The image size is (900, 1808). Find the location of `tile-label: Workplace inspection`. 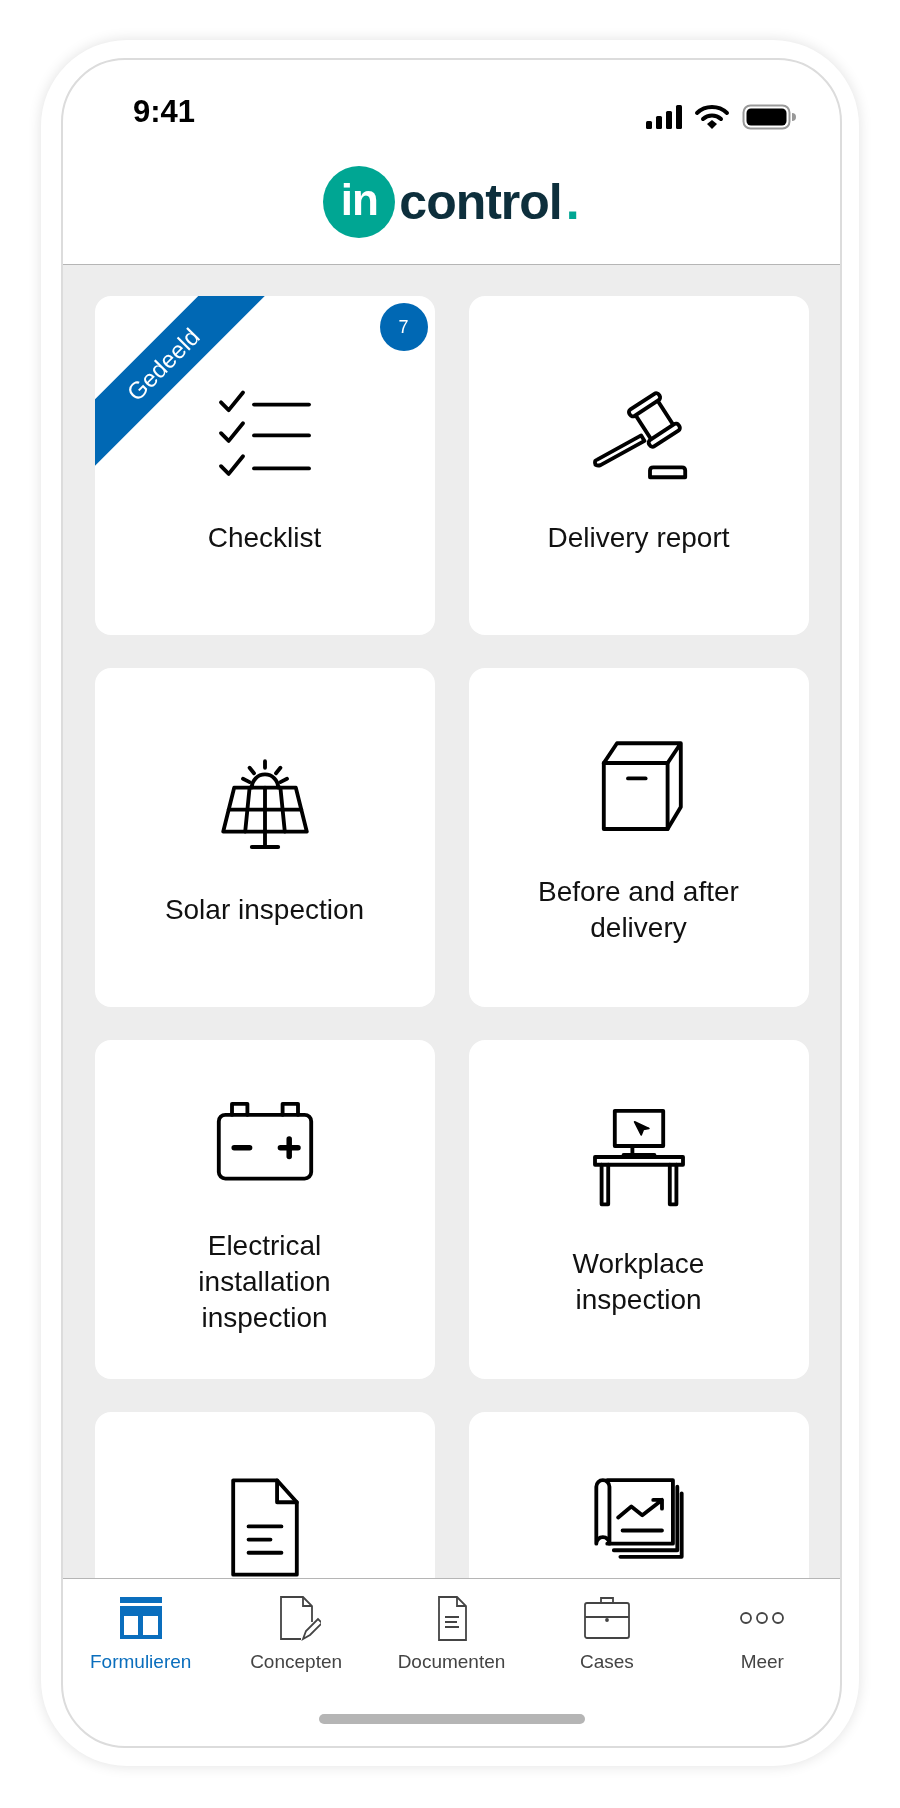

tile-label: Workplace inspection is located at coordinates (638, 1281).